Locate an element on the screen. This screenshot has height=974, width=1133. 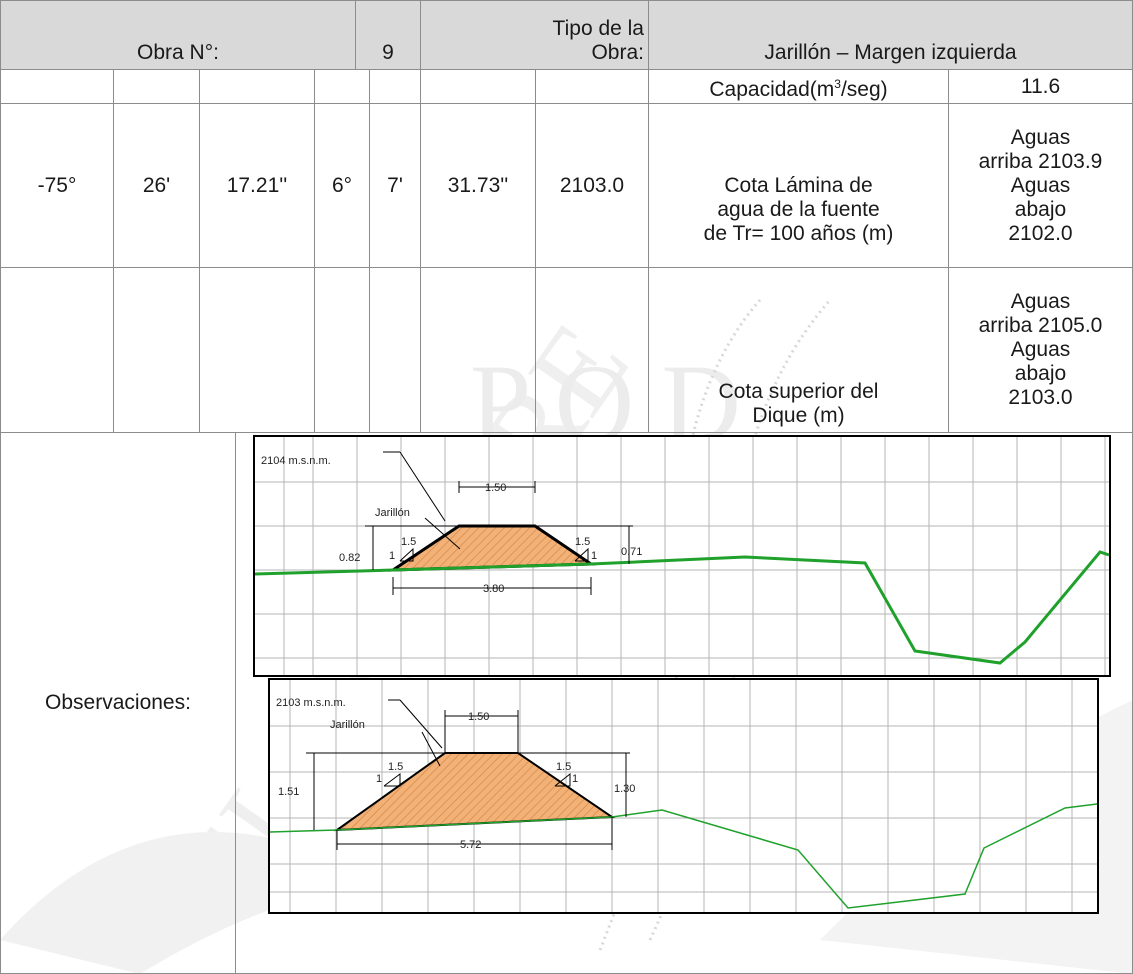
section1-crest-width: 1.50 is located at coordinates (495, 488).